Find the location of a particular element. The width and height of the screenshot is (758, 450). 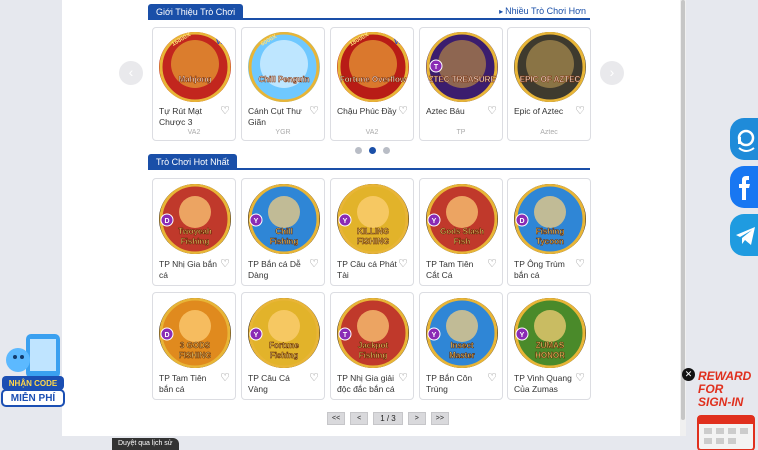

calendar-icon is located at coordinates (726, 432).